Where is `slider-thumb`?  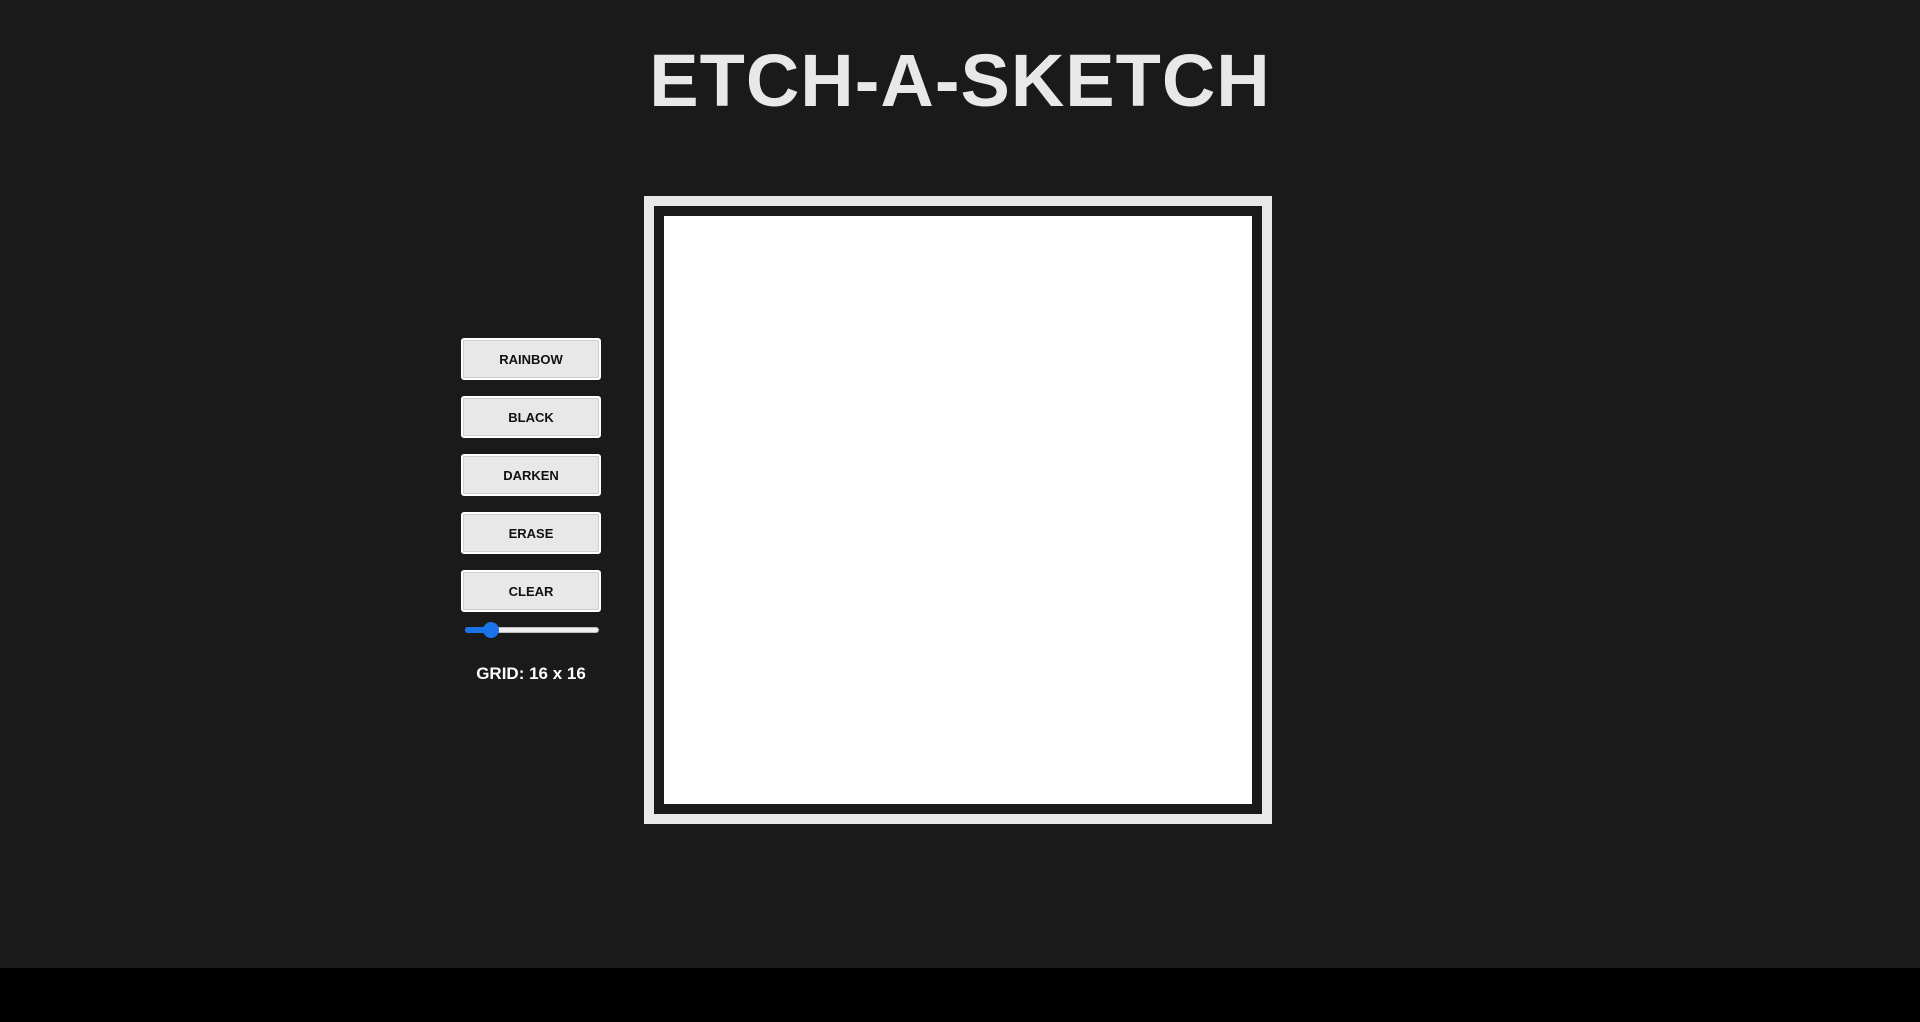
slider-thumb is located at coordinates (491, 630).